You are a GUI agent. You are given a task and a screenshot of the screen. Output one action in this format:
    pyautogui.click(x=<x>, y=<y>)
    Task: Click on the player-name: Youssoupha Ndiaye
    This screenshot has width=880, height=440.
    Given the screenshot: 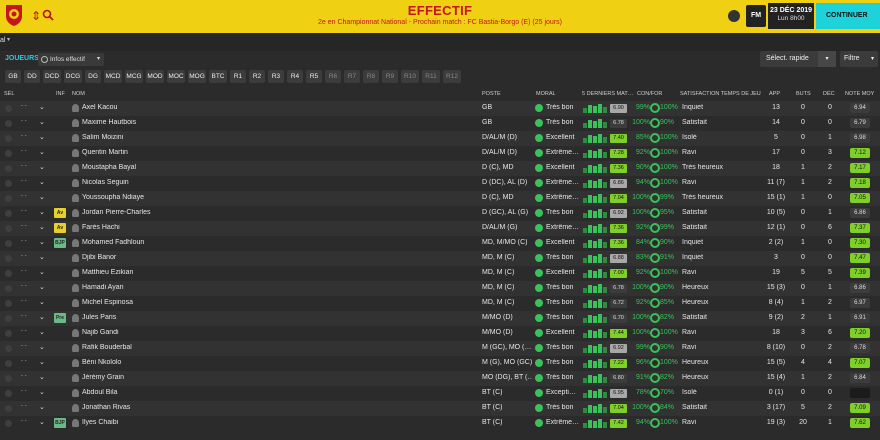 What is the action you would take?
    pyautogui.click(x=277, y=197)
    